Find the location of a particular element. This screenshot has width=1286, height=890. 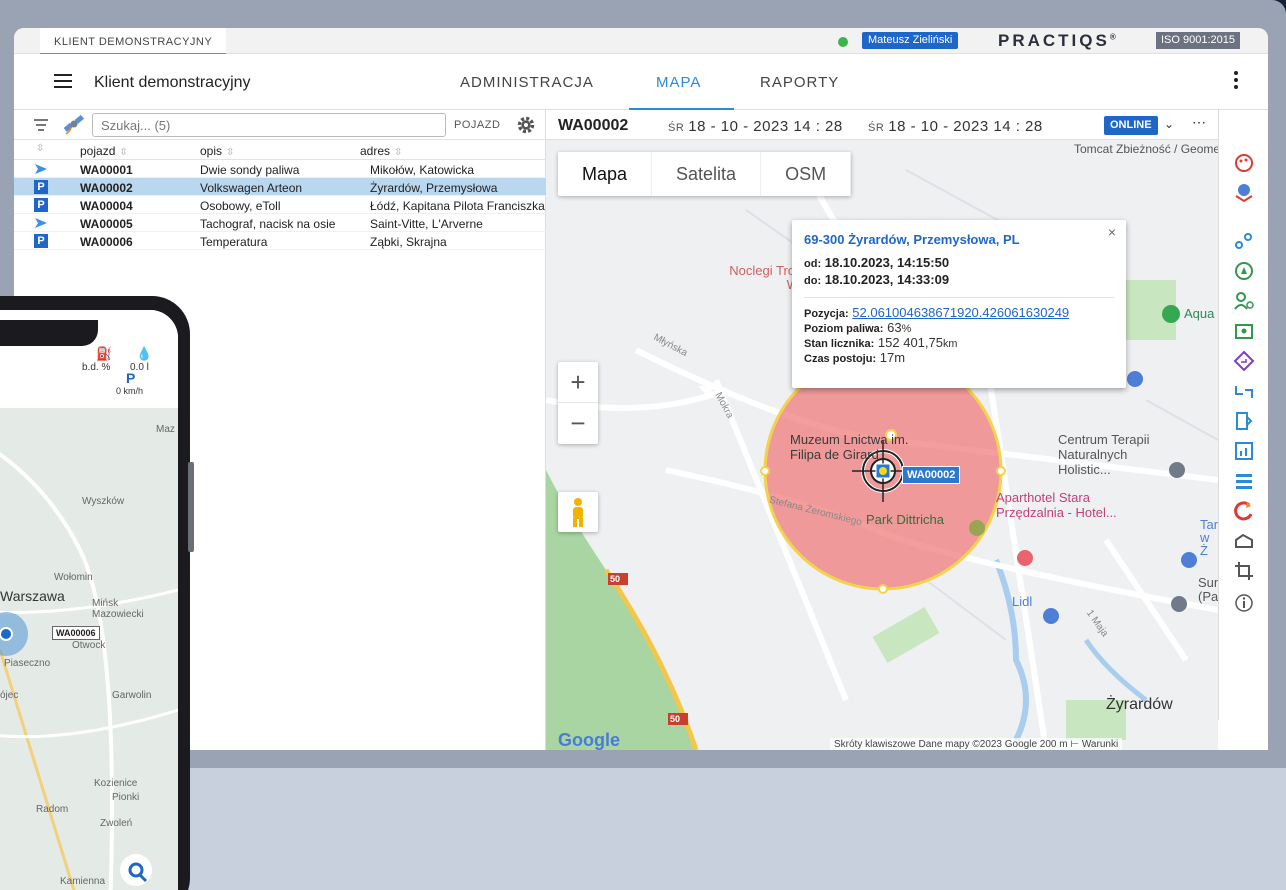

iso-badge: ISO 9001:2015 is located at coordinates (1198, 40).